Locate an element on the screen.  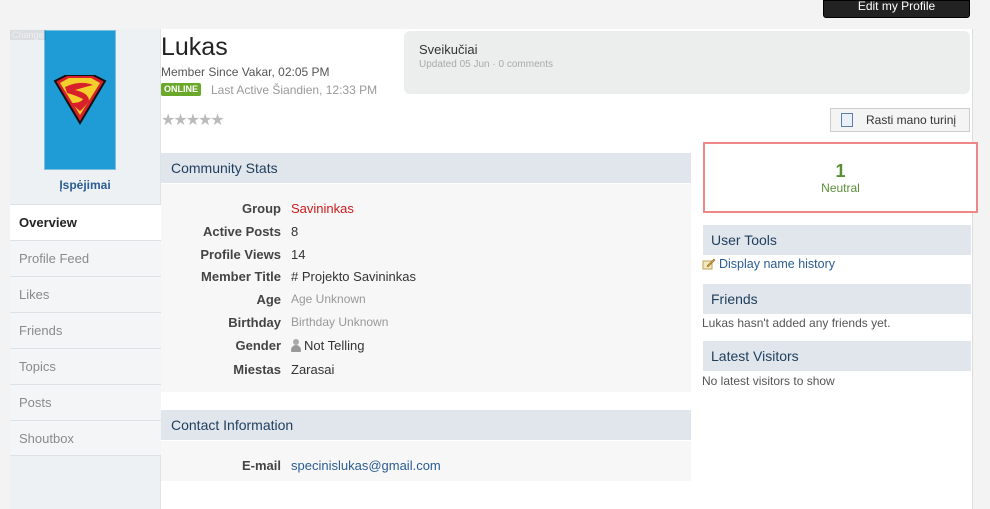
reputation-value: 1 is located at coordinates (840, 171).